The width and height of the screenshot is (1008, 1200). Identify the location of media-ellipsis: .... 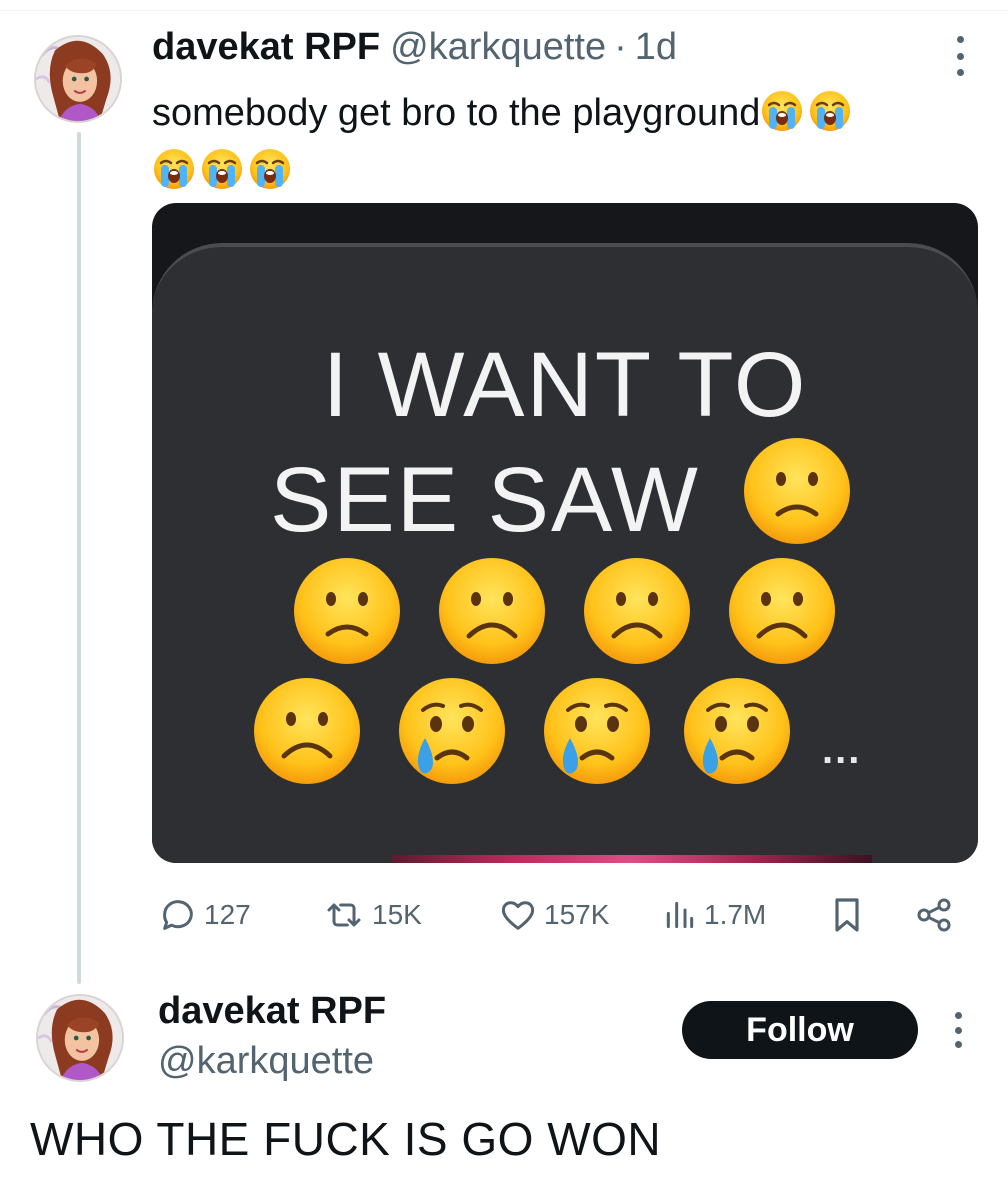
(842, 750).